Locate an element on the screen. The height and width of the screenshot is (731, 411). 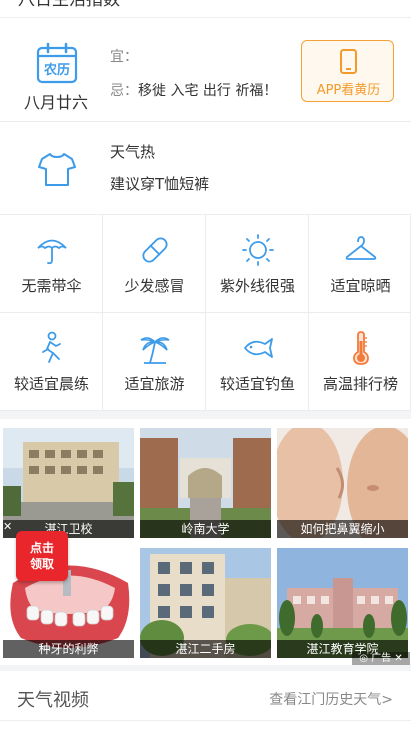
calendar-icon: 农历 is located at coordinates (57, 63).